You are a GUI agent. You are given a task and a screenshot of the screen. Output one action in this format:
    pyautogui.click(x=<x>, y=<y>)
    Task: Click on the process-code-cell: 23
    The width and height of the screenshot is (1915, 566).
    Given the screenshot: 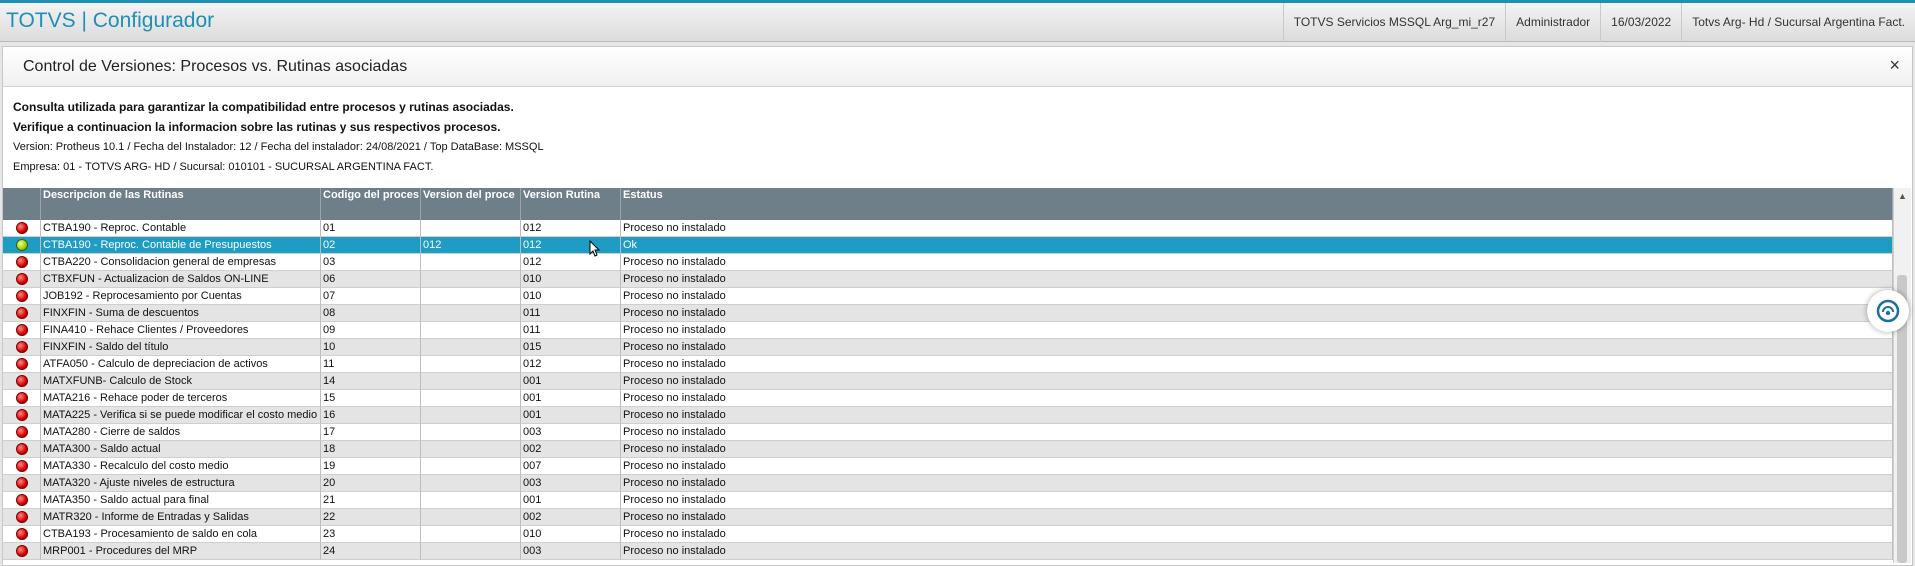 What is the action you would take?
    pyautogui.click(x=371, y=534)
    